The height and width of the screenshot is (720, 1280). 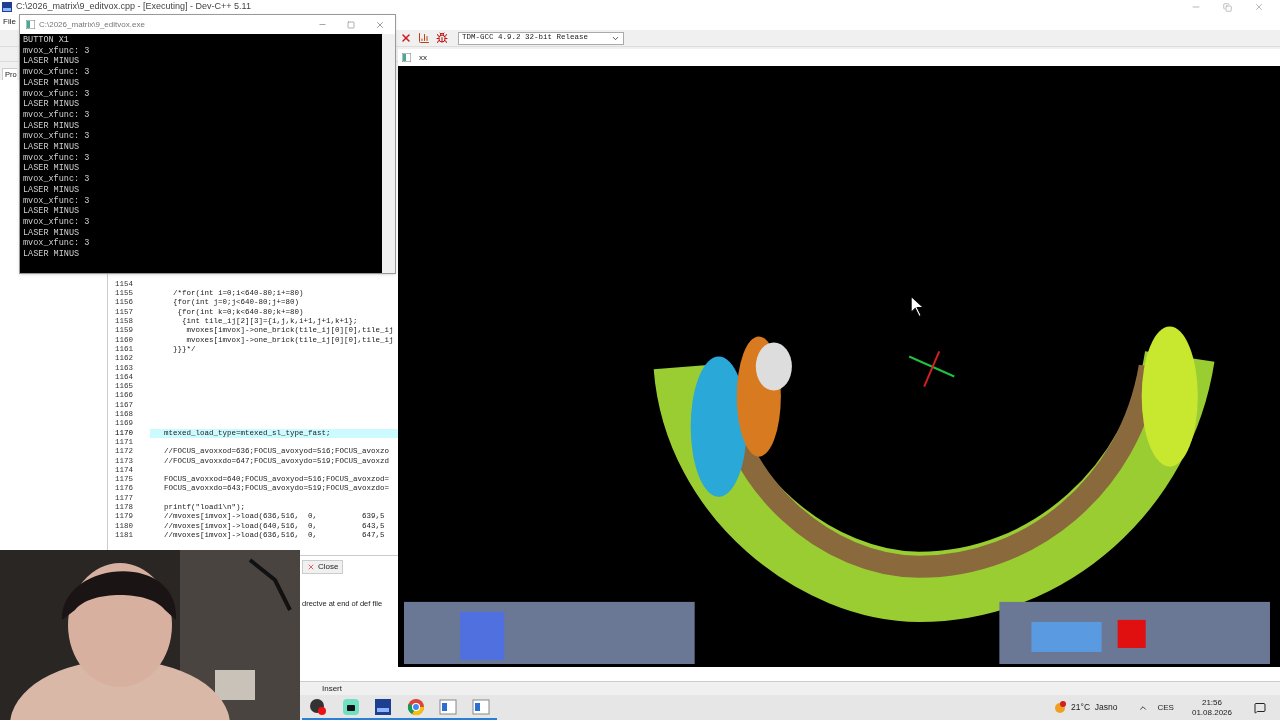 What do you see at coordinates (424, 38) in the screenshot?
I see `chart-icon` at bounding box center [424, 38].